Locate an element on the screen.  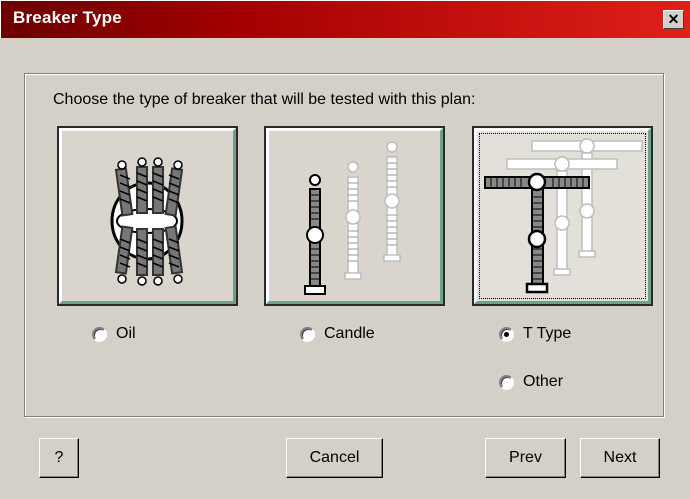
t-type-breaker-icon is located at coordinates (563, 216).